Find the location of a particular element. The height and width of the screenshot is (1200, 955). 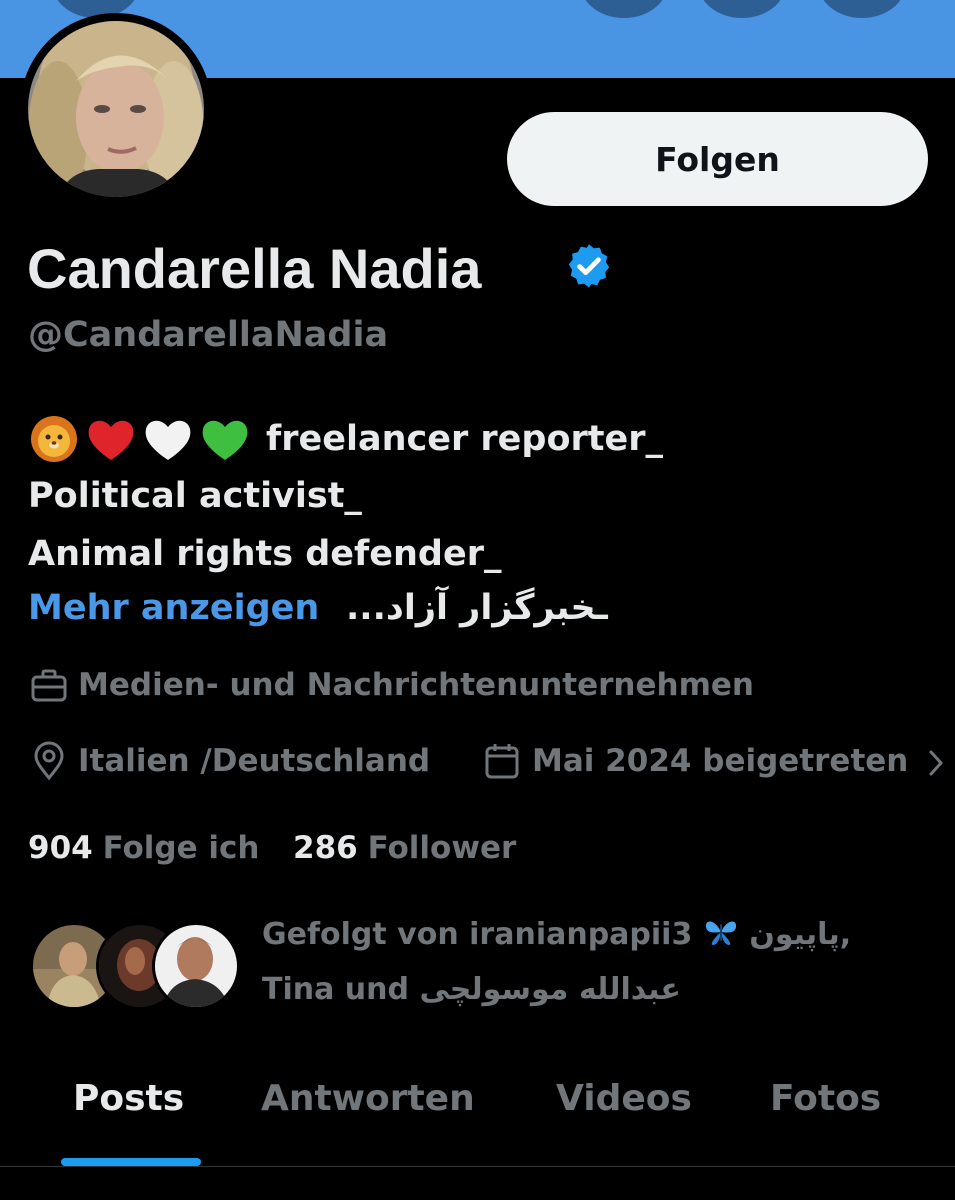

followed-by-line-2: Tina und عبدالله موسولچی is located at coordinates (471, 989).